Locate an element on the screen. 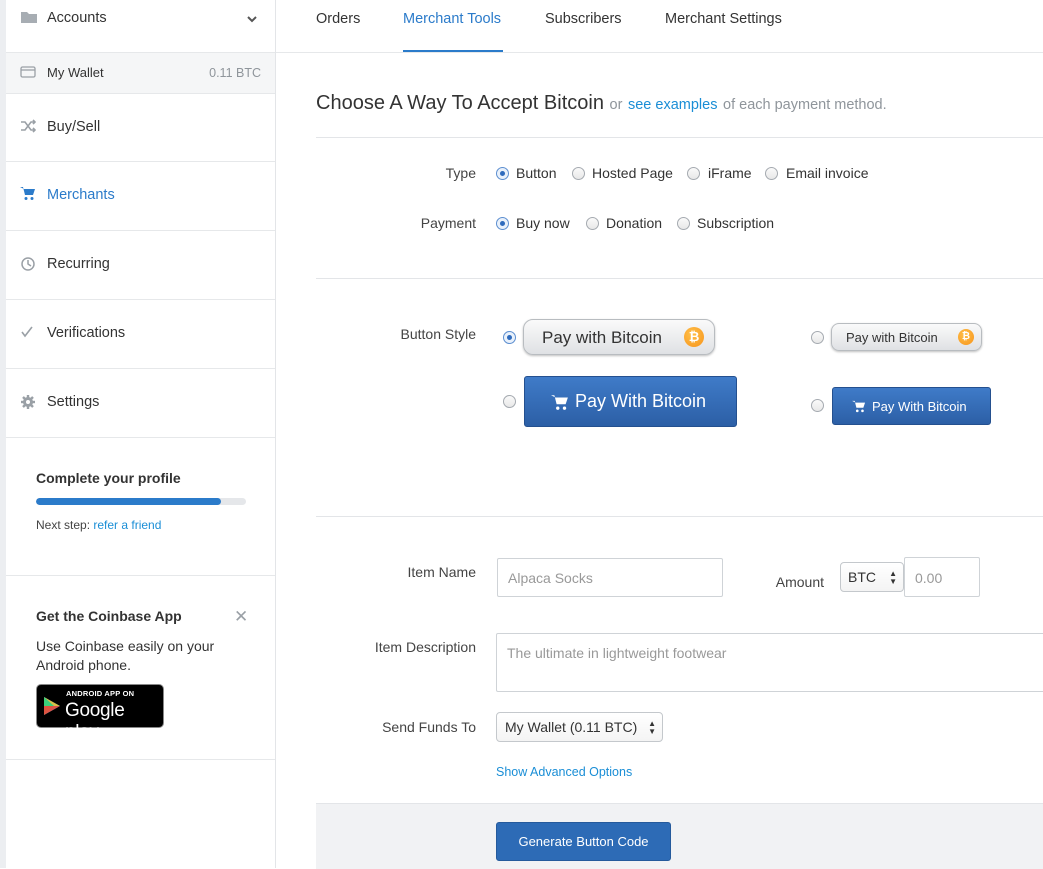 This screenshot has height=869, width=1043. wallet-icon is located at coordinates (29, 74).